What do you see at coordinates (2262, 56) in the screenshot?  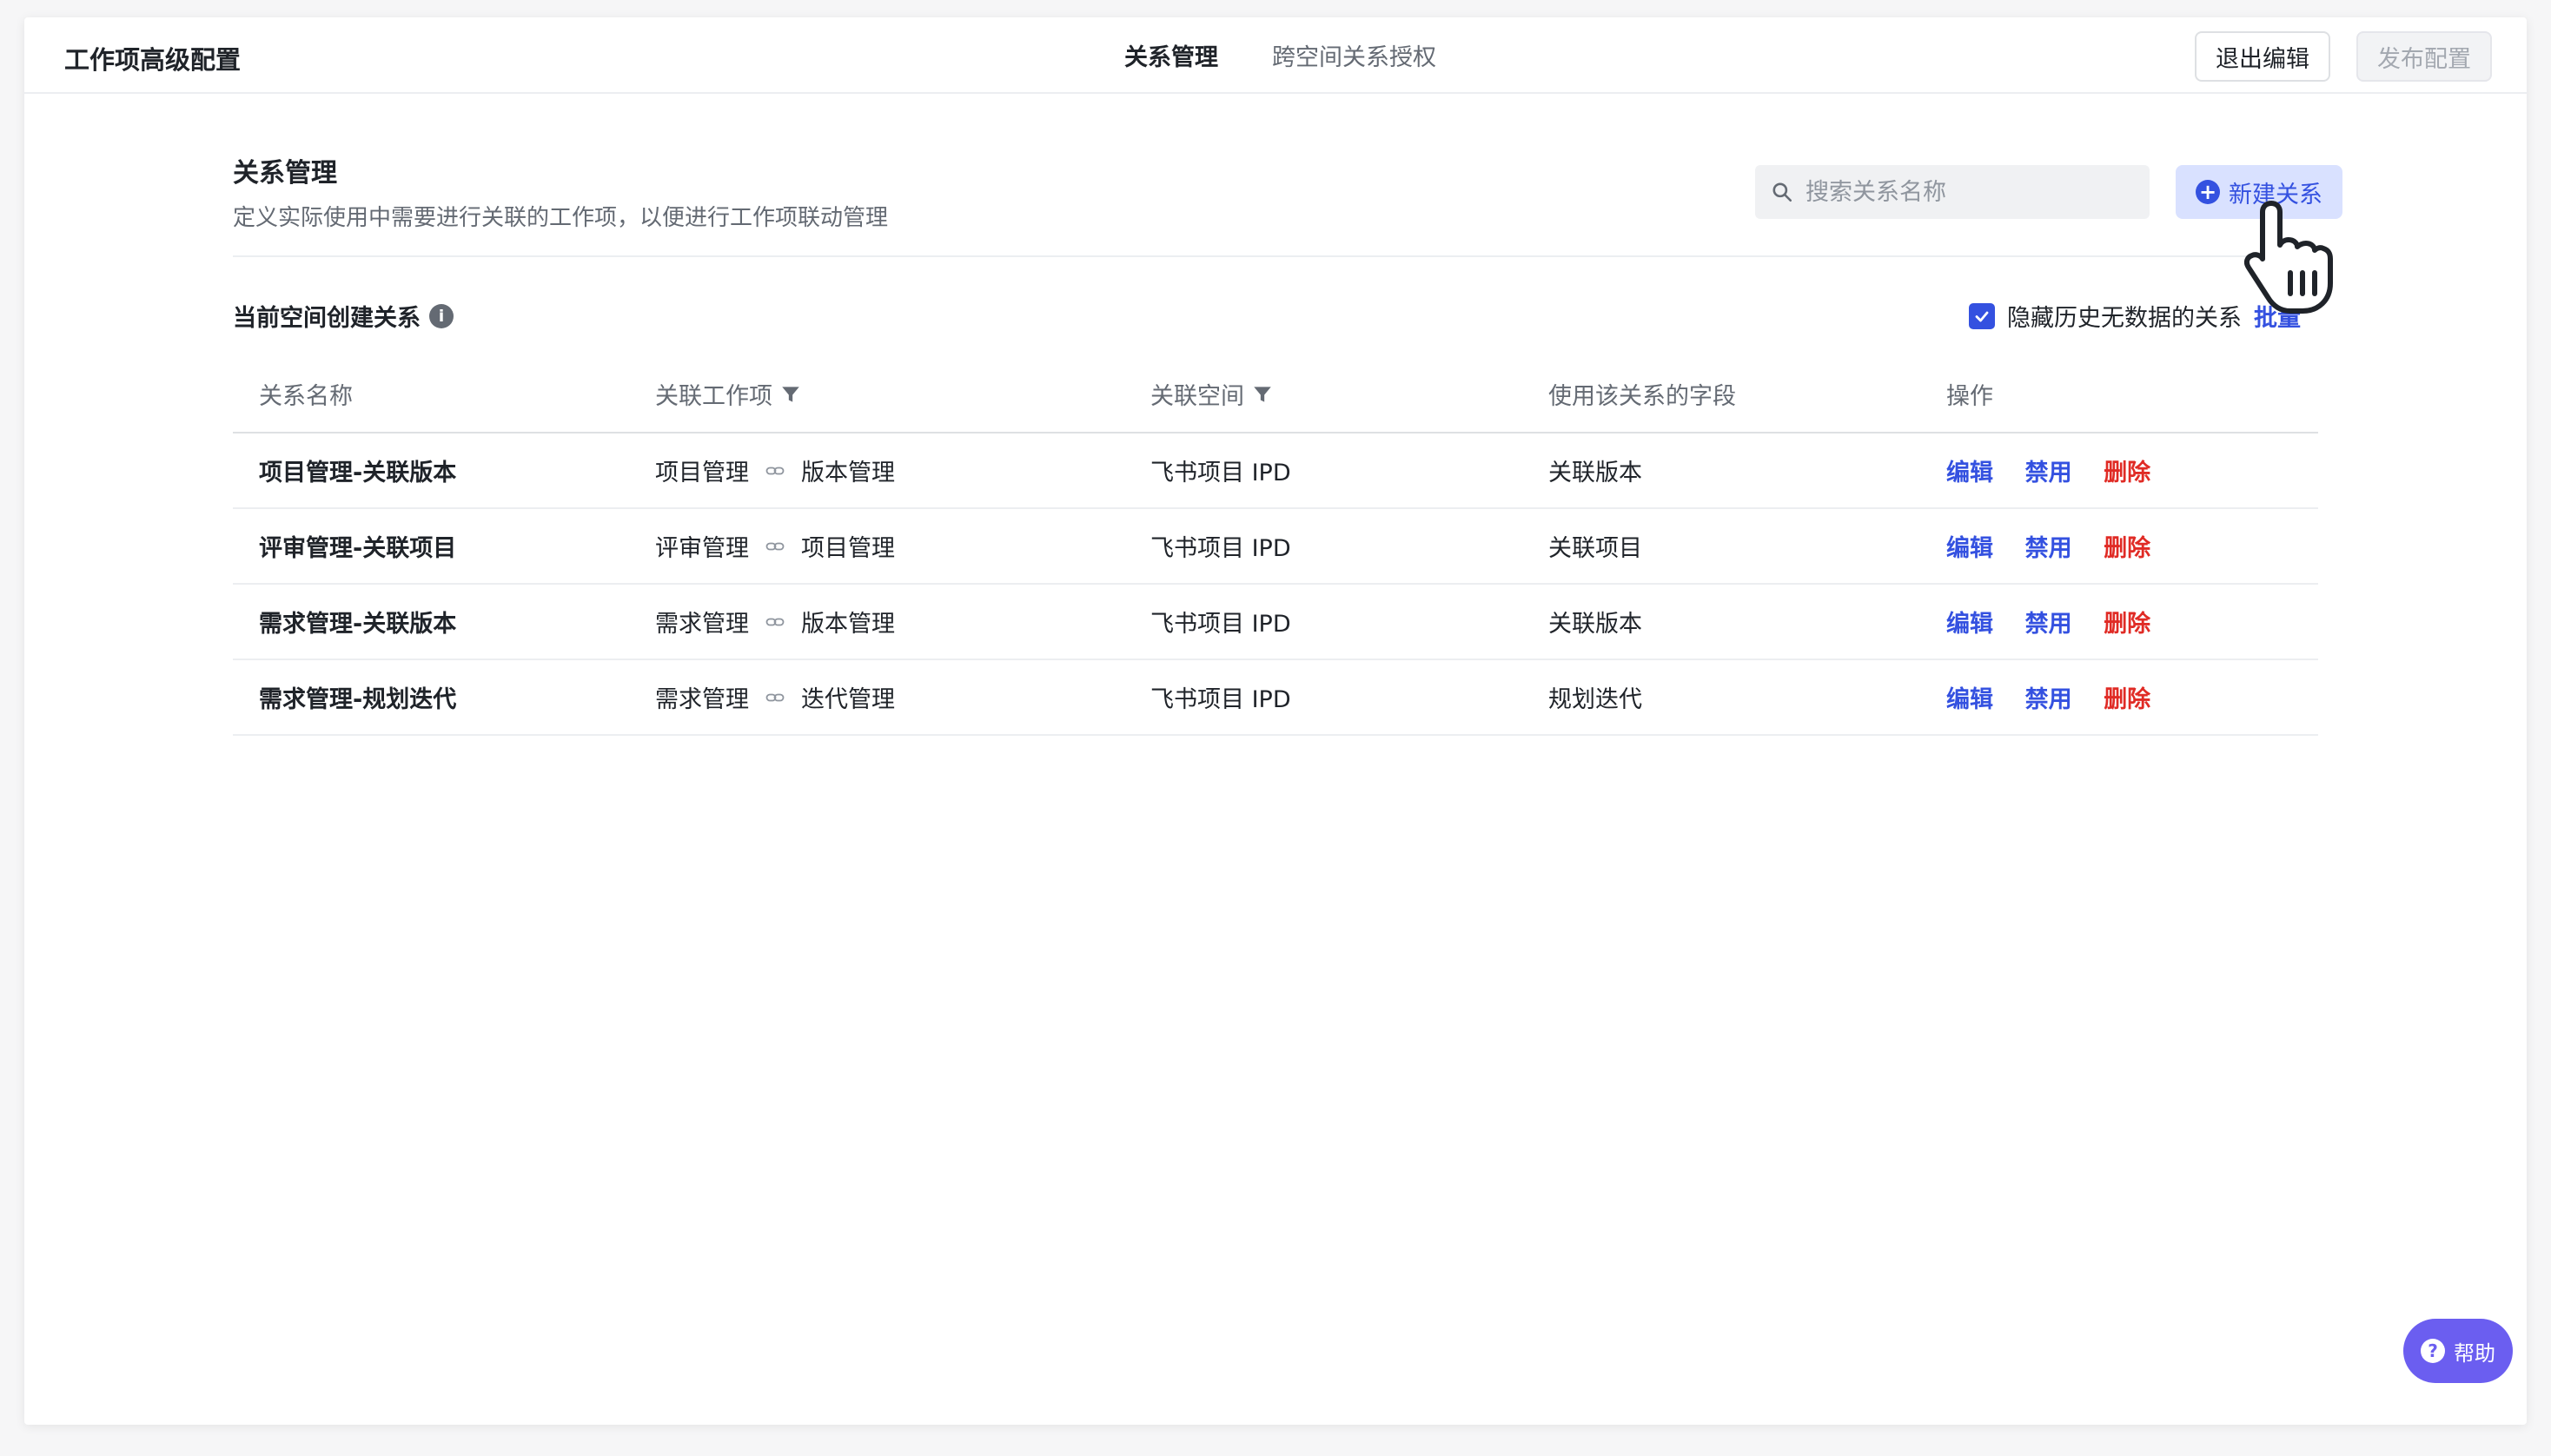 I see `exit-edit-button: 退出编辑` at bounding box center [2262, 56].